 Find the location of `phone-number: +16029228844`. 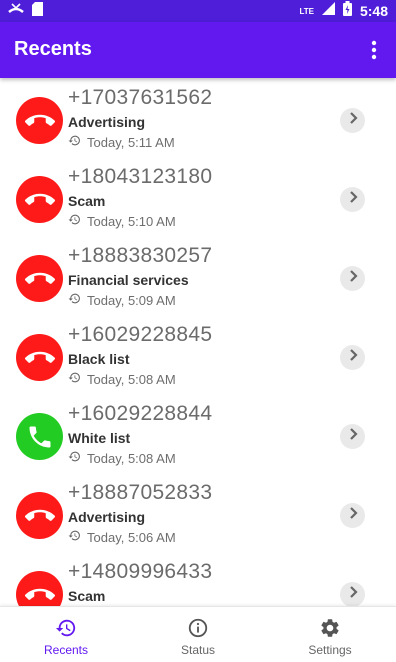

phone-number: +16029228844 is located at coordinates (140, 413).